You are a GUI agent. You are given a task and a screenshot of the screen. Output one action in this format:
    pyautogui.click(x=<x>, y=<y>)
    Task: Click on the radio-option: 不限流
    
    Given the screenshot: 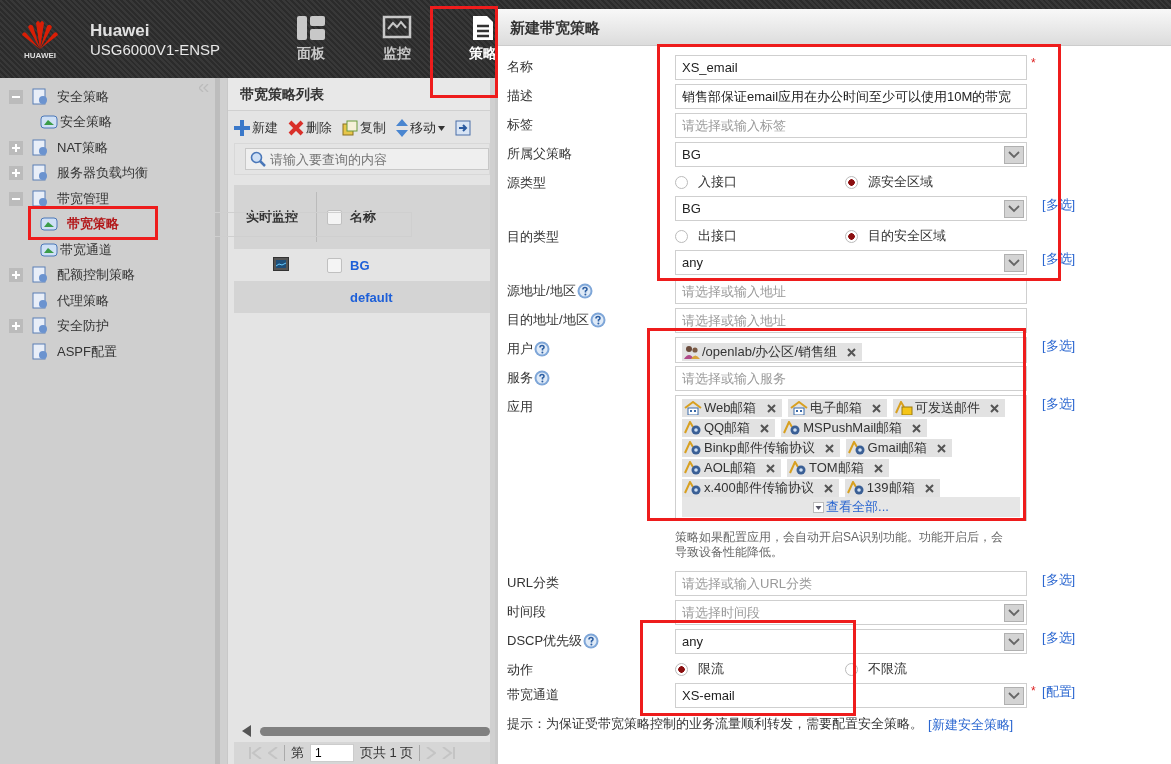 What is the action you would take?
    pyautogui.click(x=930, y=669)
    